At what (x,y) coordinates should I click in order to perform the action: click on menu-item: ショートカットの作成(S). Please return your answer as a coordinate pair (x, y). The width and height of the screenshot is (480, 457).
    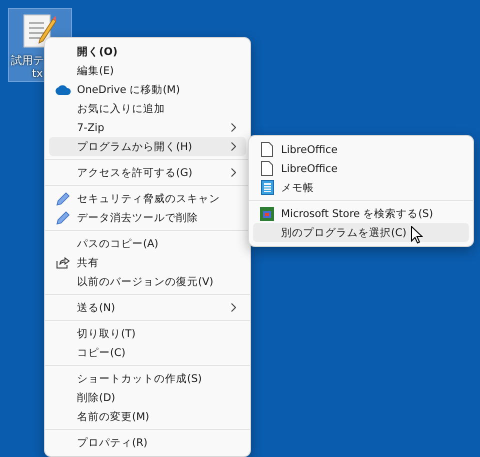
    Looking at the image, I should click on (147, 378).